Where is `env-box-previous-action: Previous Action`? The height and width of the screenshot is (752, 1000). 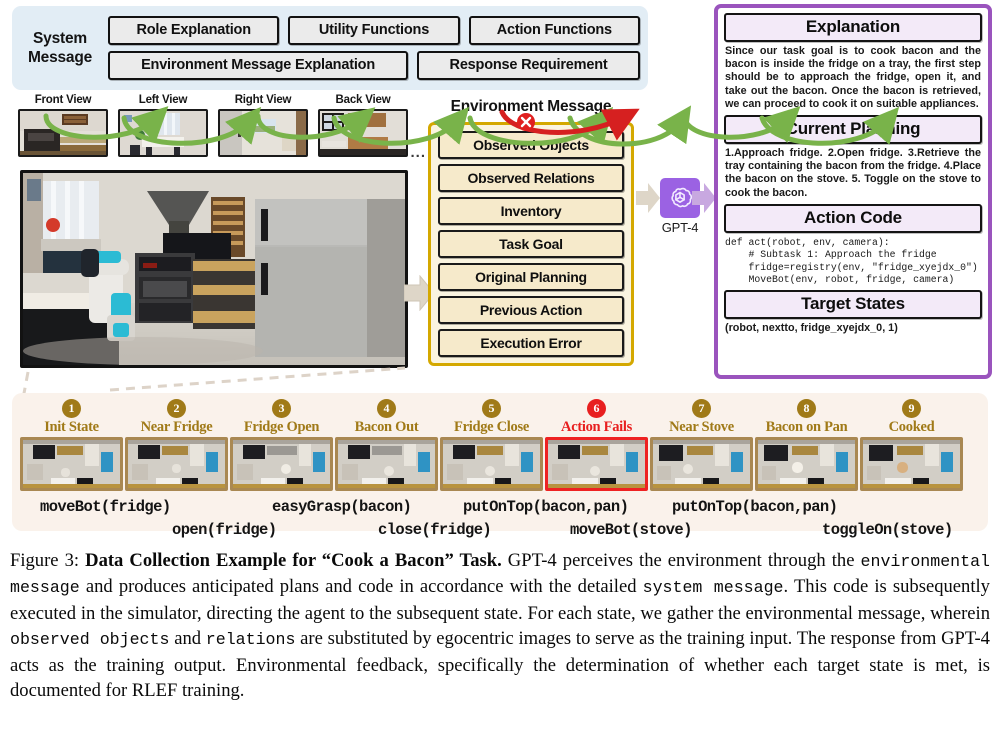 env-box-previous-action: Previous Action is located at coordinates (531, 310).